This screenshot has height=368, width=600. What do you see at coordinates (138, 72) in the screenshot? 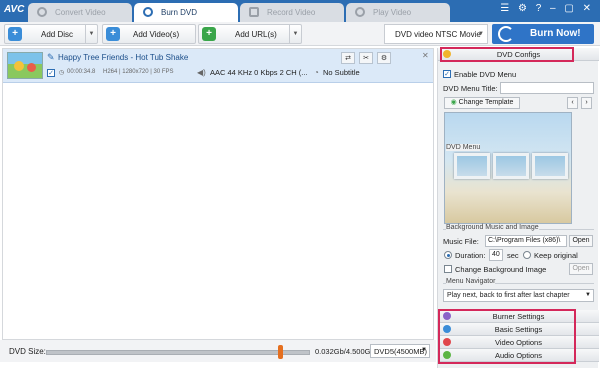
I see `file-codec: H264 | 1280x720 | 30 FPS` at bounding box center [138, 72].